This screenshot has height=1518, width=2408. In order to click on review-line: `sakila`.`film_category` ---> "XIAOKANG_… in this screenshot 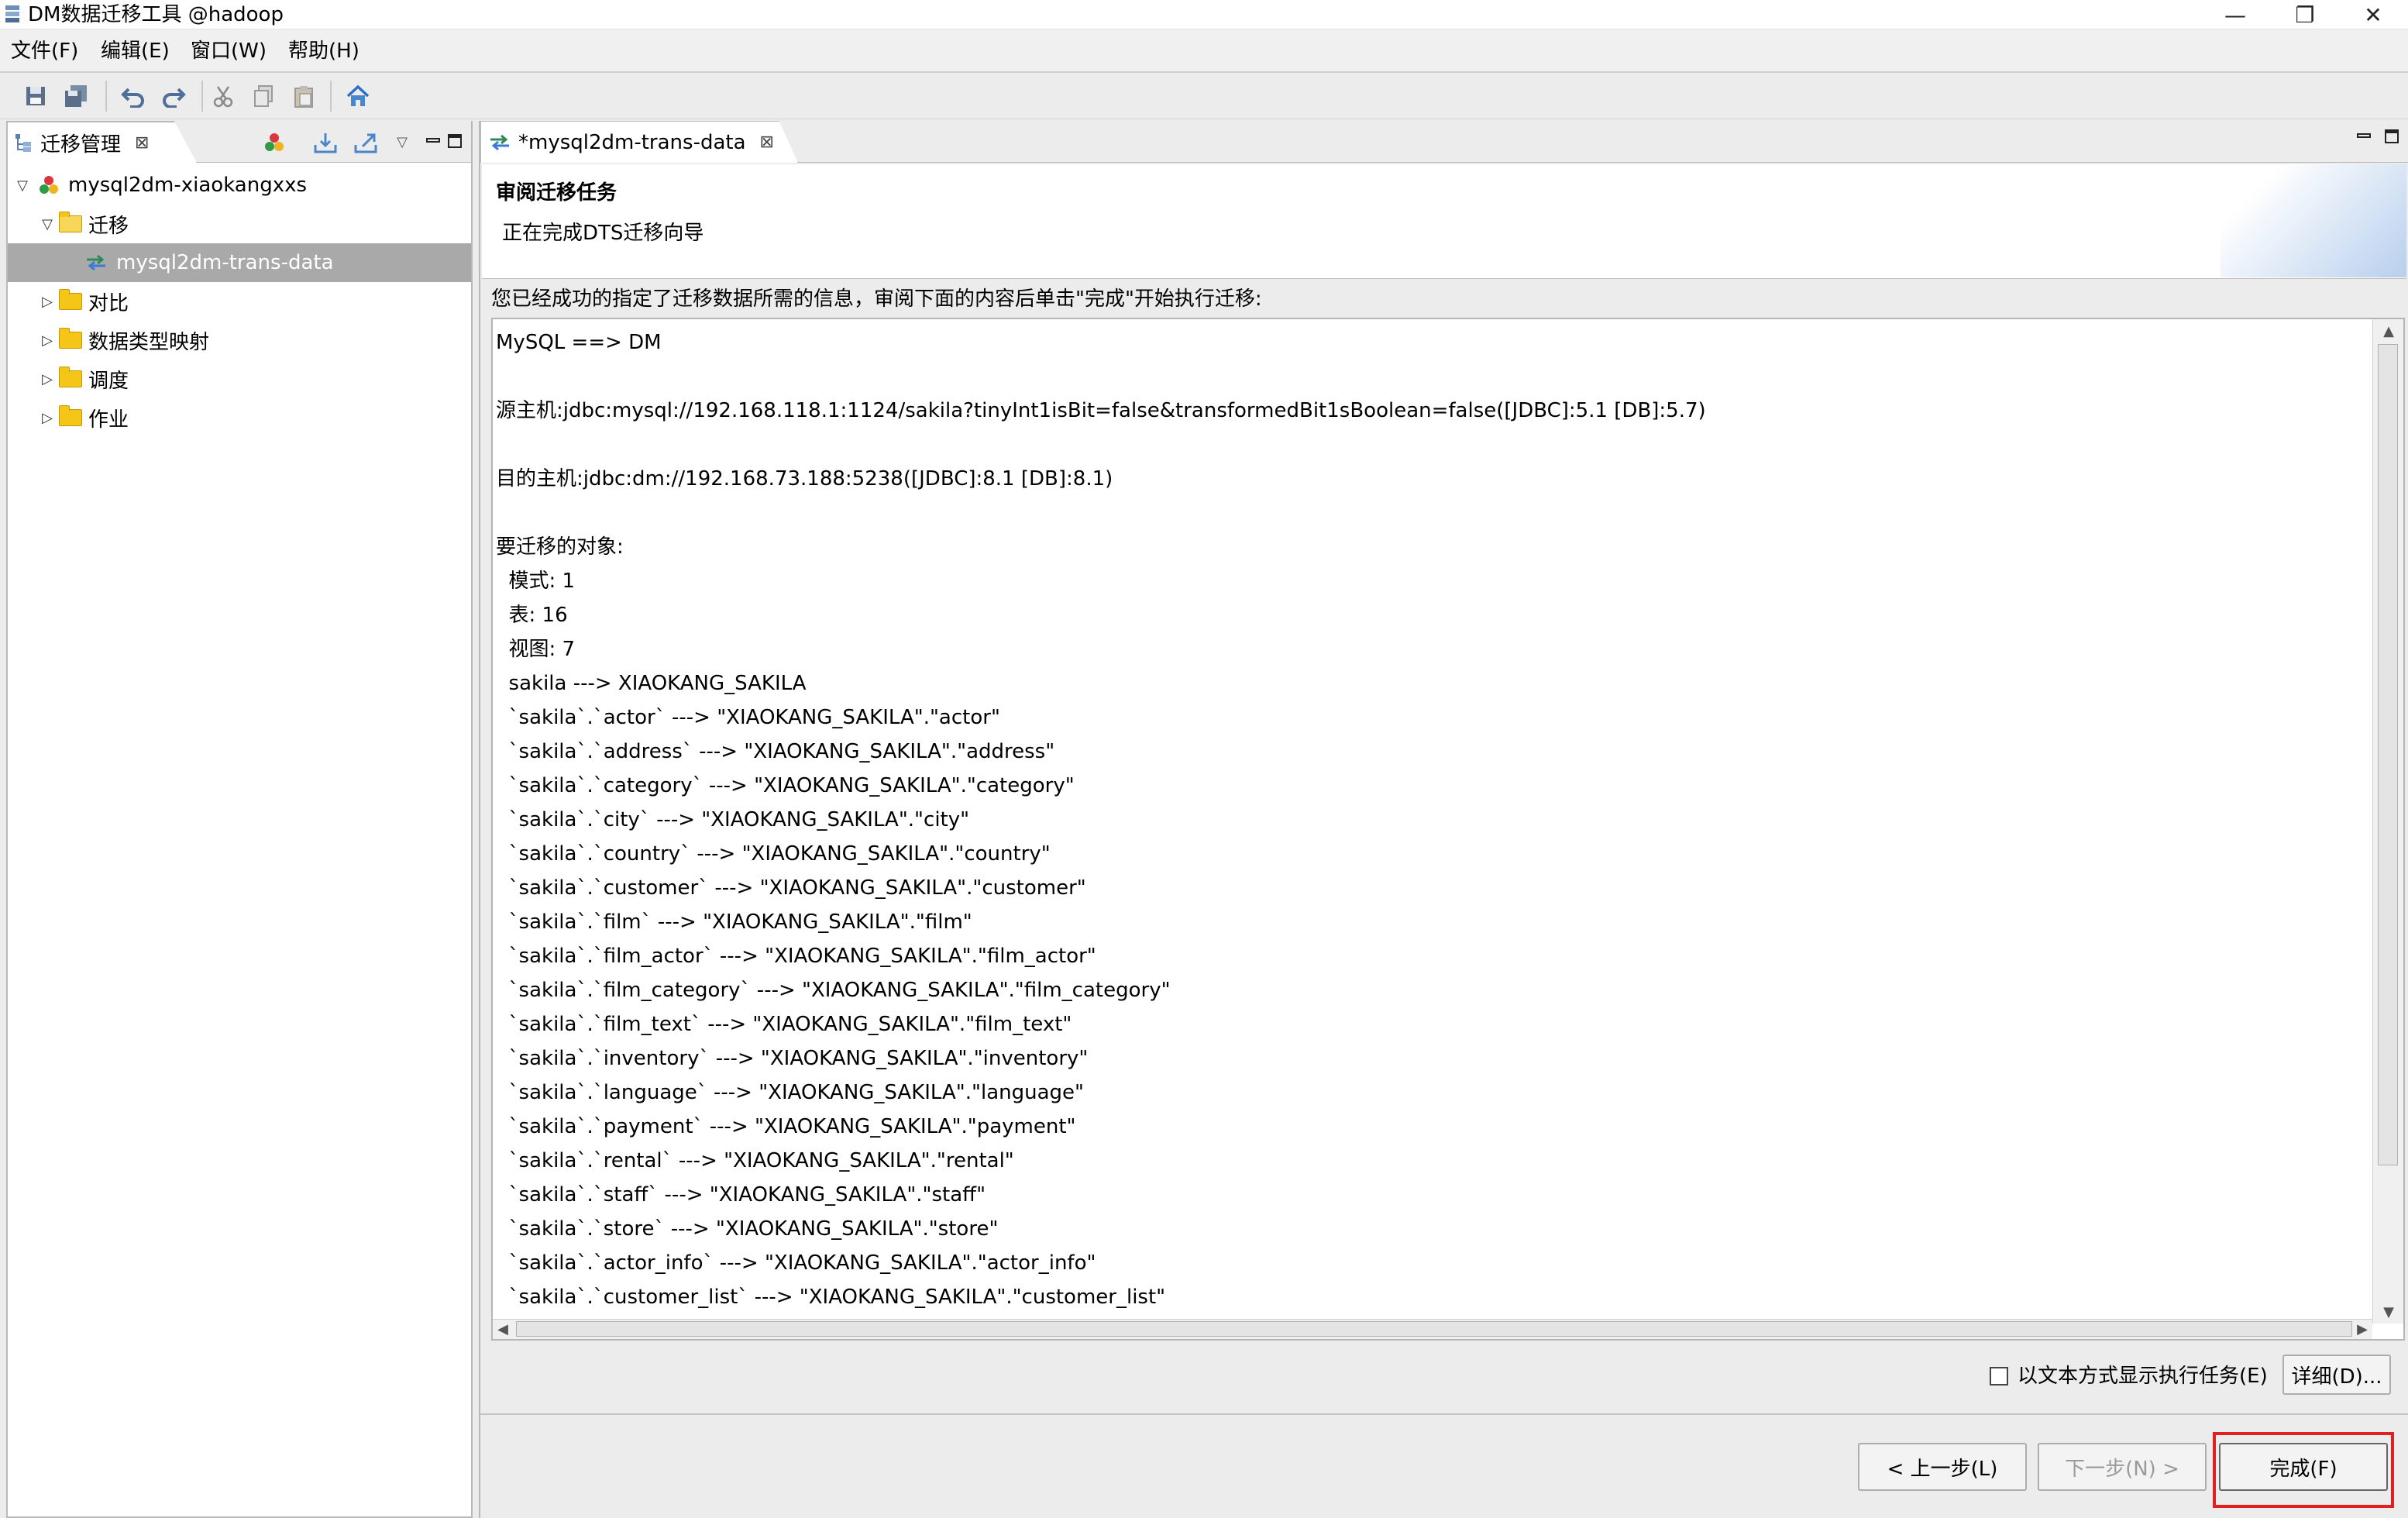, I will do `click(833, 990)`.